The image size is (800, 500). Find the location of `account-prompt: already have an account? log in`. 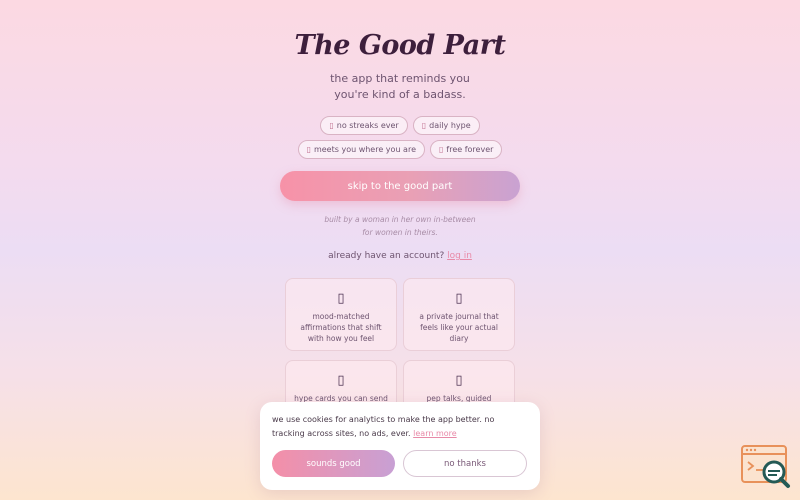

account-prompt: already have an account? log in is located at coordinates (400, 256).